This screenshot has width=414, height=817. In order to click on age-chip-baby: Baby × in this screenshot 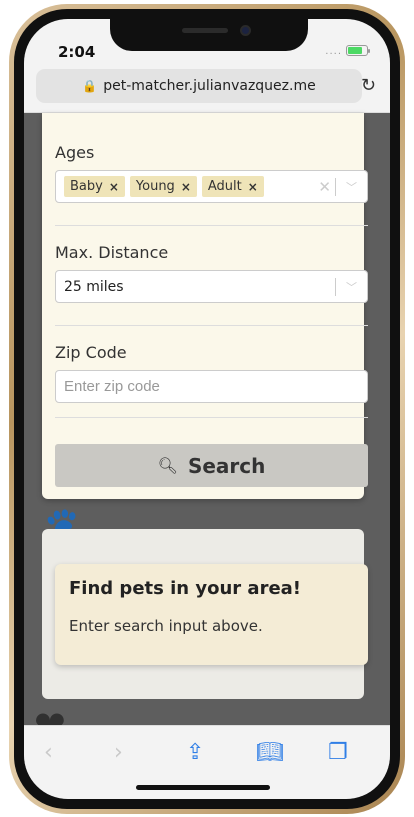, I will do `click(94, 186)`.